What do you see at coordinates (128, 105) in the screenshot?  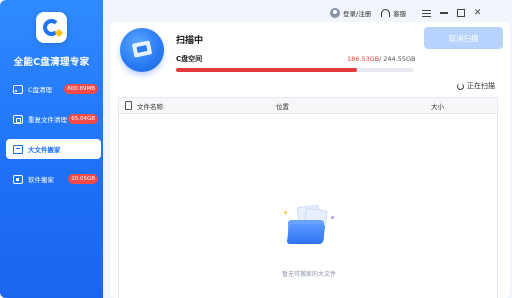 I see `file-icon` at bounding box center [128, 105].